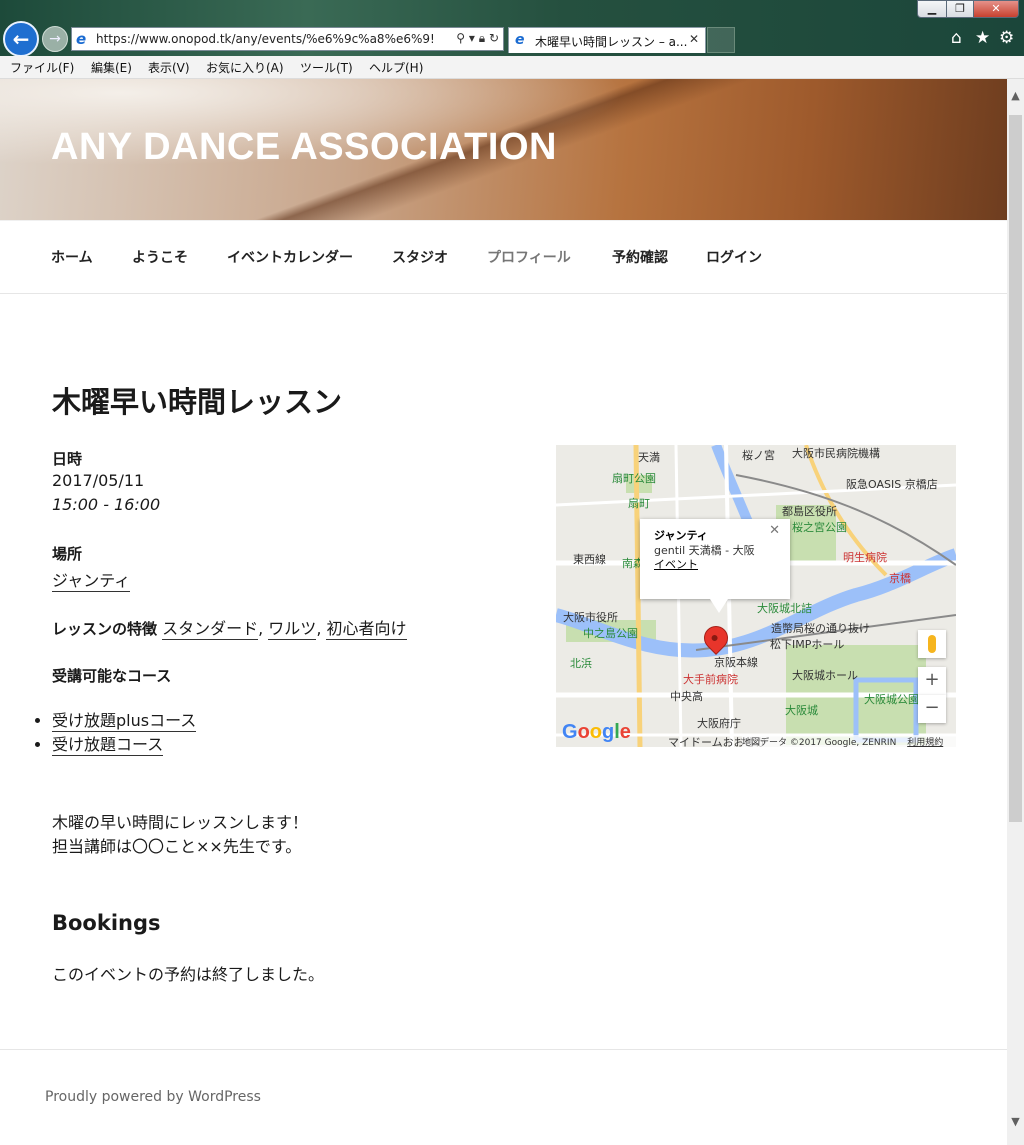  Describe the element at coordinates (1006, 38) in the screenshot. I see `gear-icon: ⚙` at that location.